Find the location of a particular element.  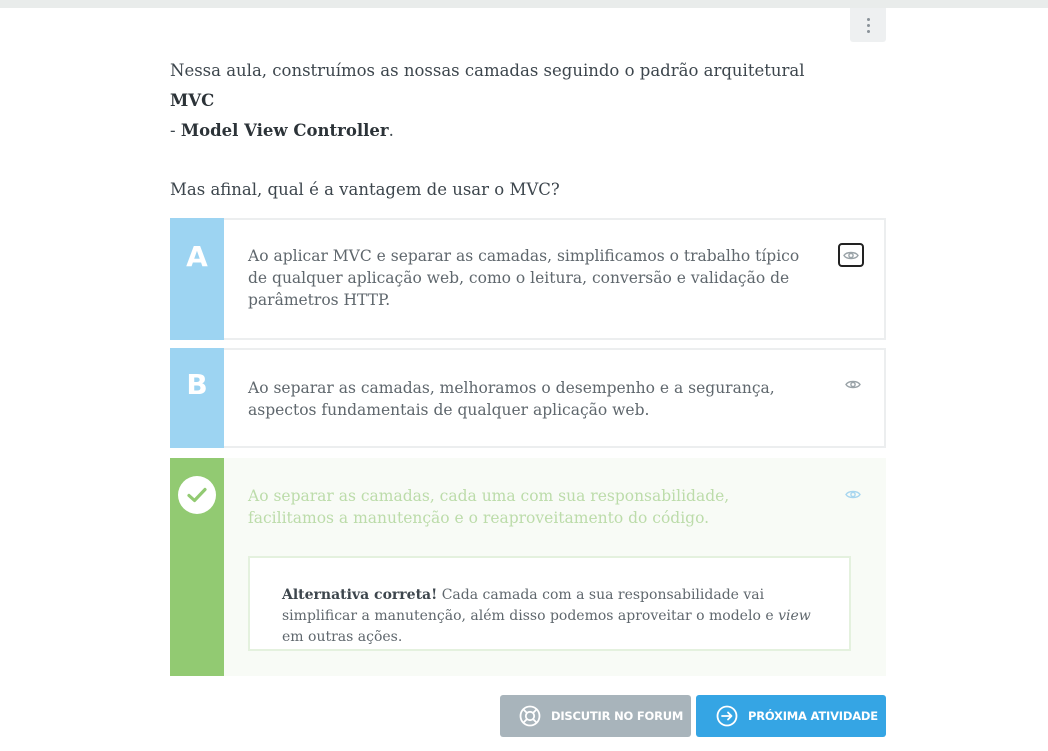

alternative-letter: A is located at coordinates (197, 279).